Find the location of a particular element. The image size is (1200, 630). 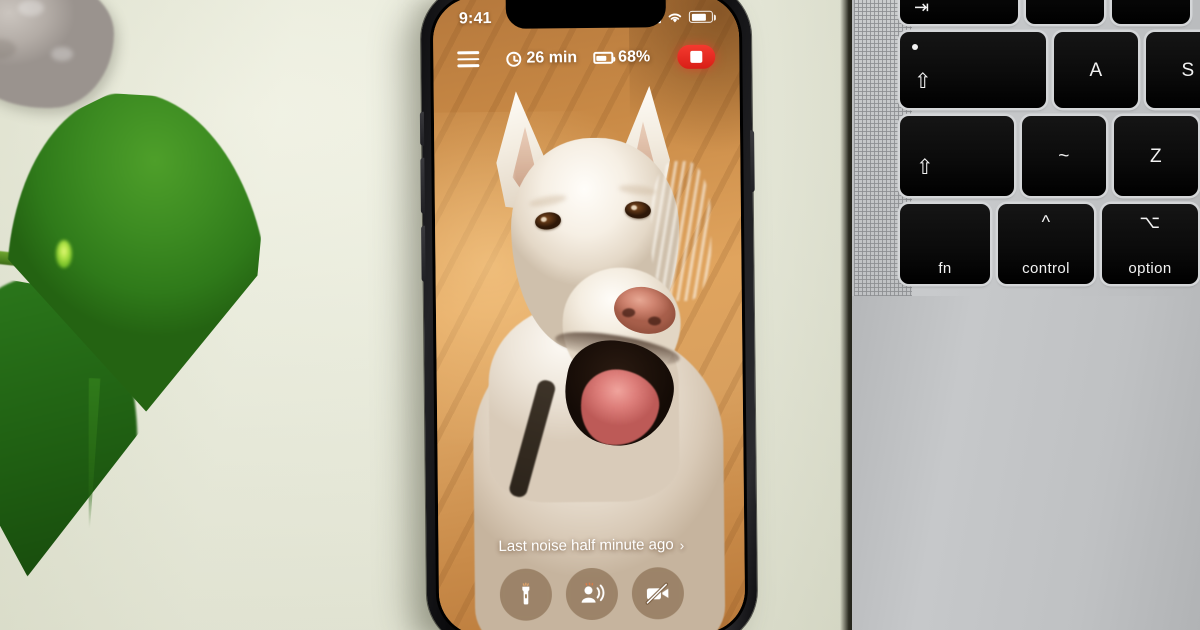

key-control: ^ control is located at coordinates (1046, 244).